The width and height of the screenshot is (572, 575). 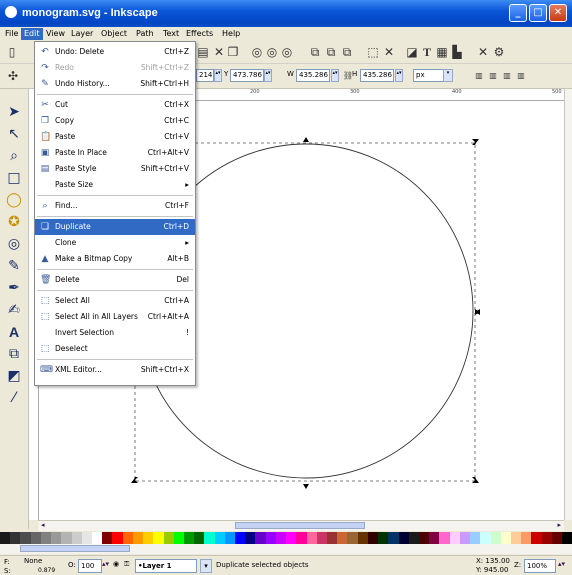 What do you see at coordinates (518, 13) in the screenshot?
I see `minimize-button: _` at bounding box center [518, 13].